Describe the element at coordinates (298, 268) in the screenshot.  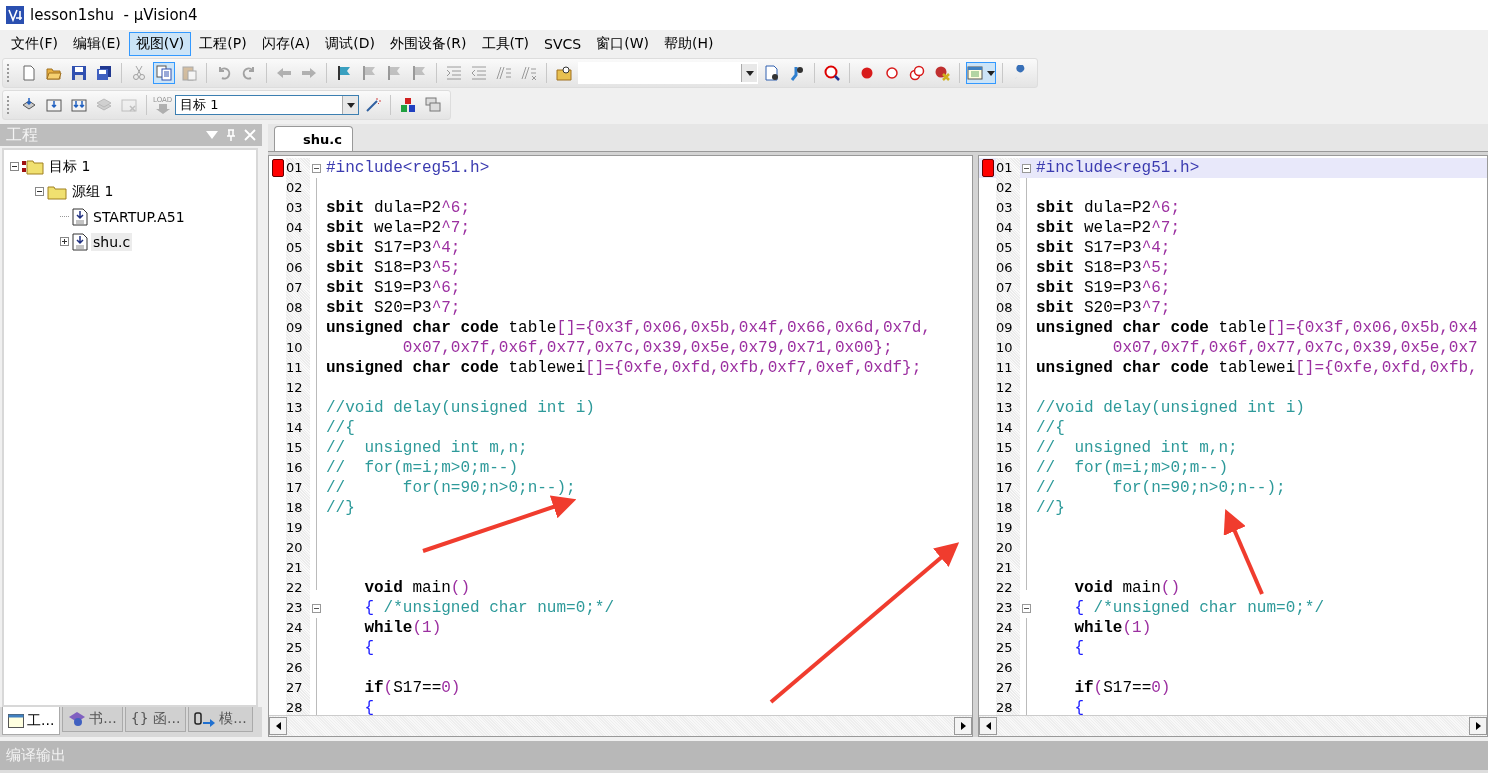
I see `line-number: 06` at that location.